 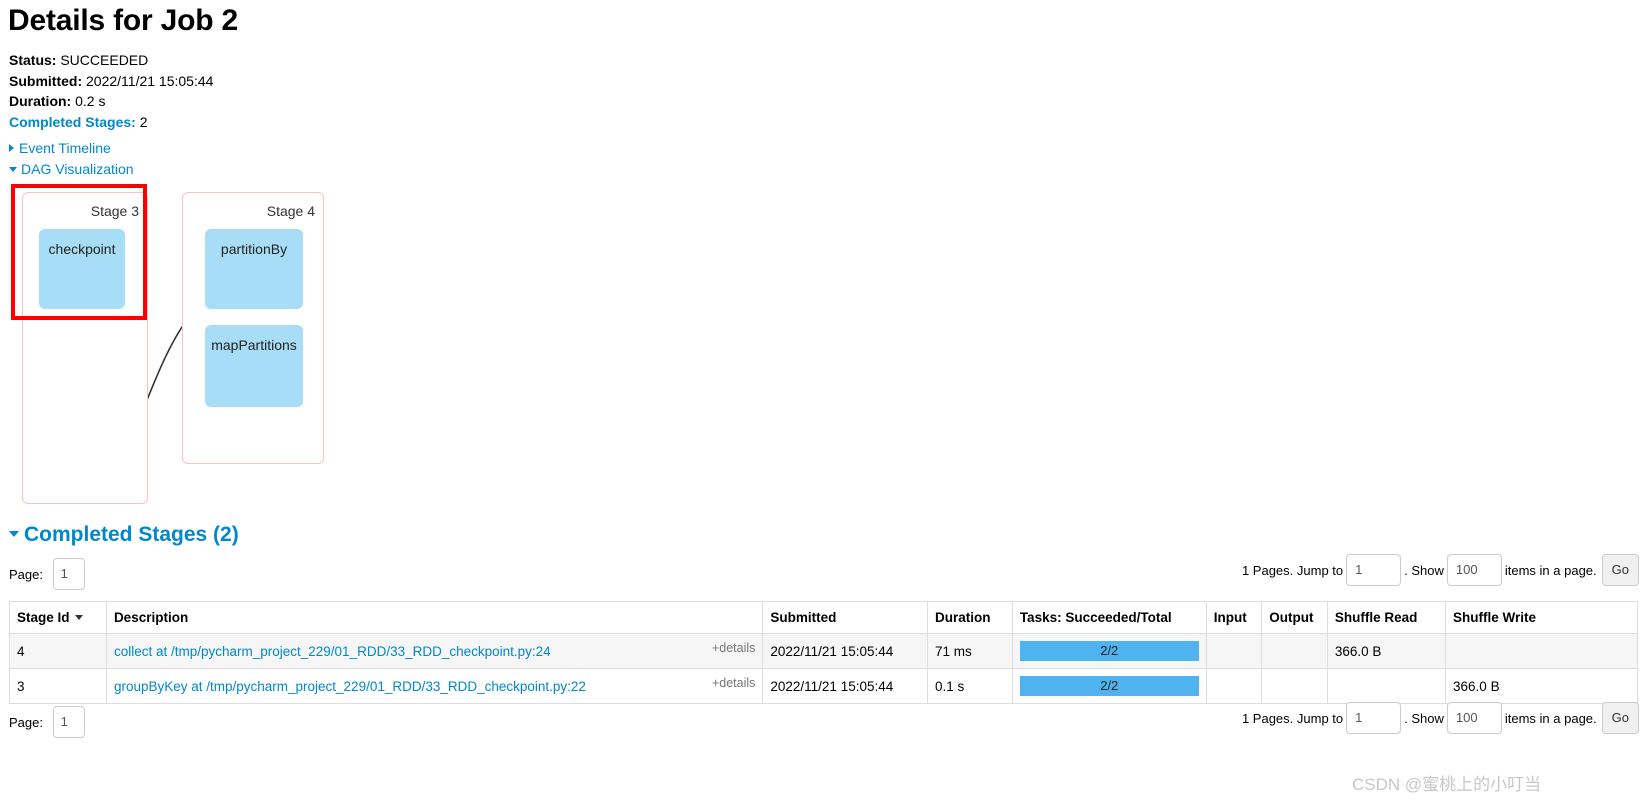 What do you see at coordinates (1109, 617) in the screenshot?
I see `column-header-tasks: Tasks: Succeeded/Total` at bounding box center [1109, 617].